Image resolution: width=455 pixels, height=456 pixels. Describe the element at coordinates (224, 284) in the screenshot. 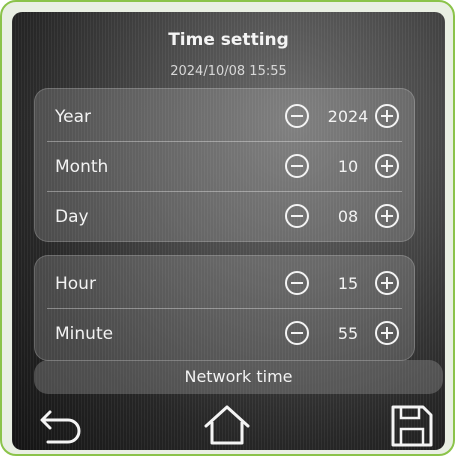

I see `hour-row: Hour 15` at that location.